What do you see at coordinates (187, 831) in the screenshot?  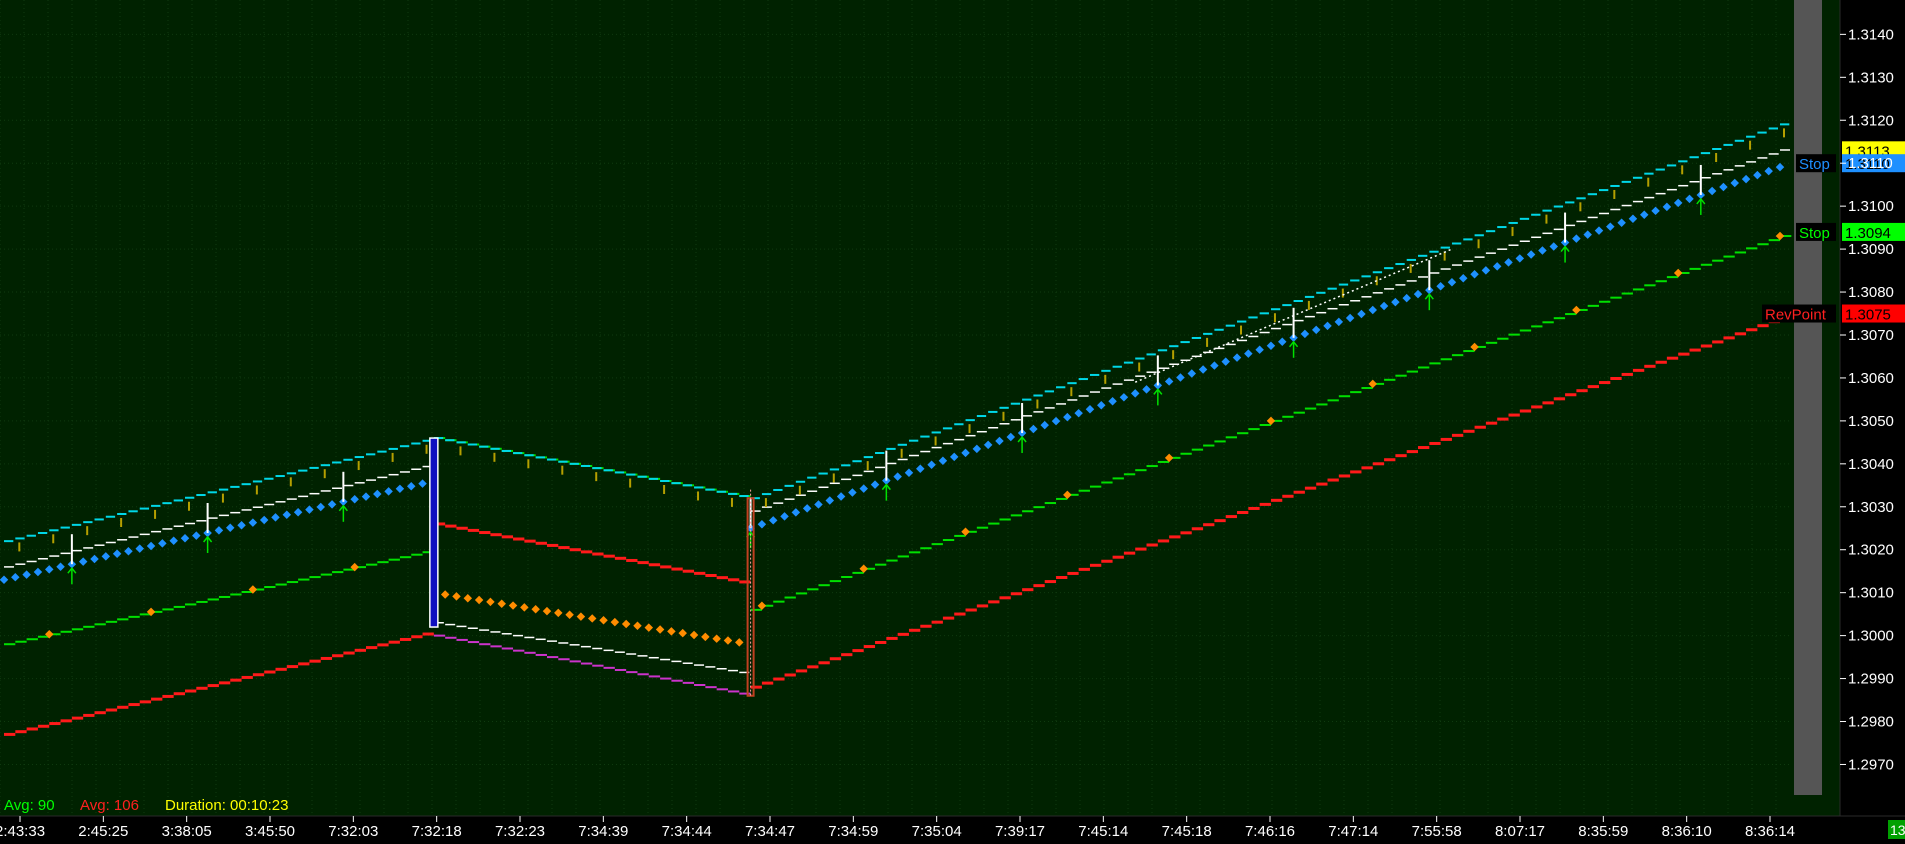 I see `time-tick-label: 3:38:05` at bounding box center [187, 831].